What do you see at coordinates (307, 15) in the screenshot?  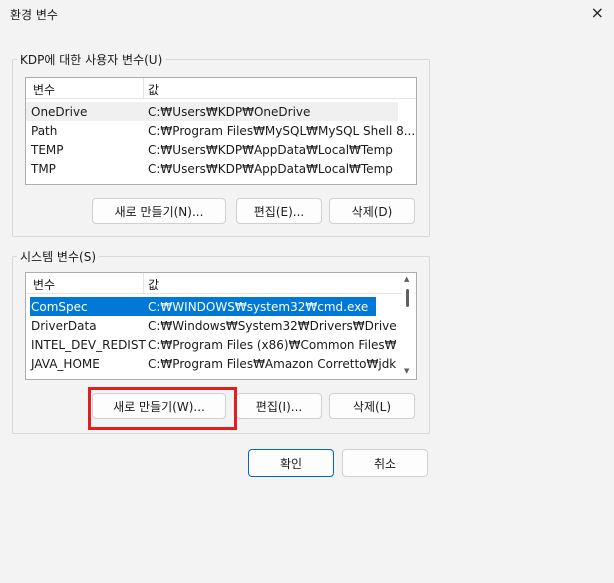 I see `title-bar: 환경 변수 ×` at bounding box center [307, 15].